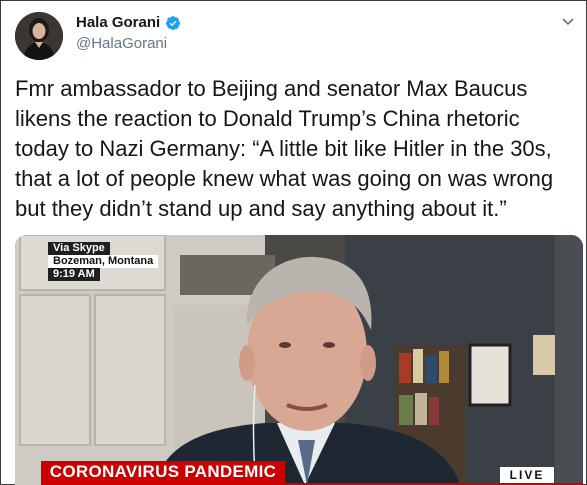  What do you see at coordinates (121, 43) in the screenshot?
I see `author-handle: @HalaGorani` at bounding box center [121, 43].